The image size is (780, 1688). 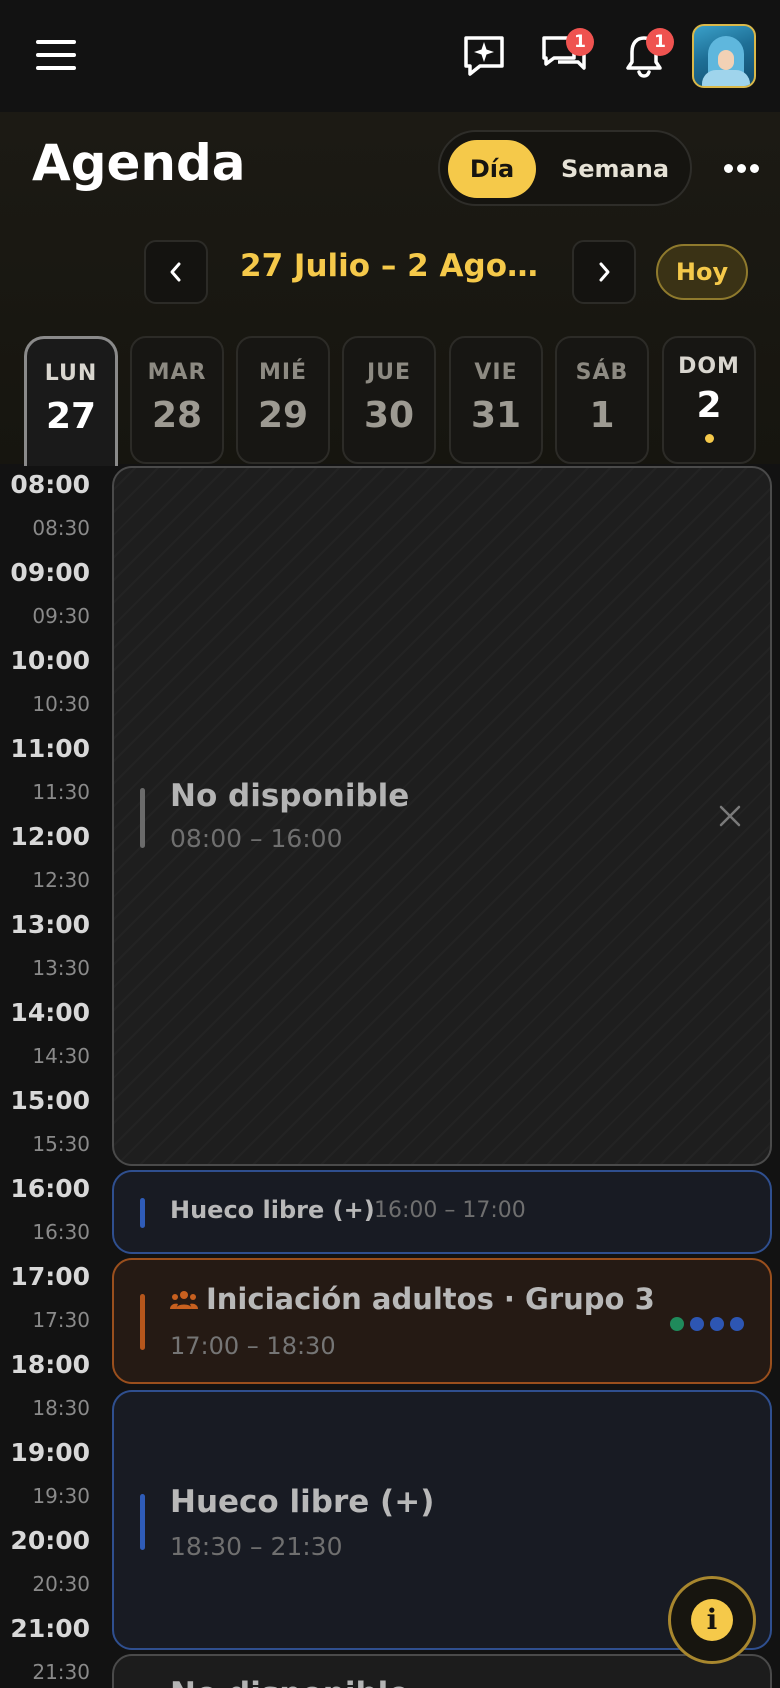 I want to click on day-tab-sun: DOM 2, so click(x=709, y=400).